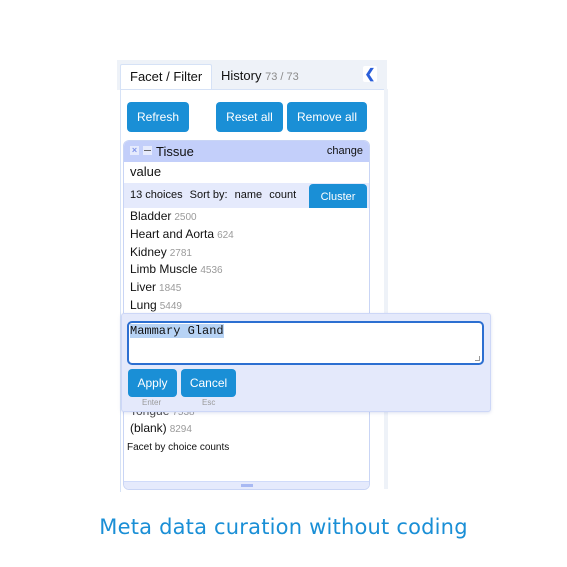 Image resolution: width=567 pixels, height=567 pixels. What do you see at coordinates (477, 358) in the screenshot?
I see `resize-grip-icon` at bounding box center [477, 358].